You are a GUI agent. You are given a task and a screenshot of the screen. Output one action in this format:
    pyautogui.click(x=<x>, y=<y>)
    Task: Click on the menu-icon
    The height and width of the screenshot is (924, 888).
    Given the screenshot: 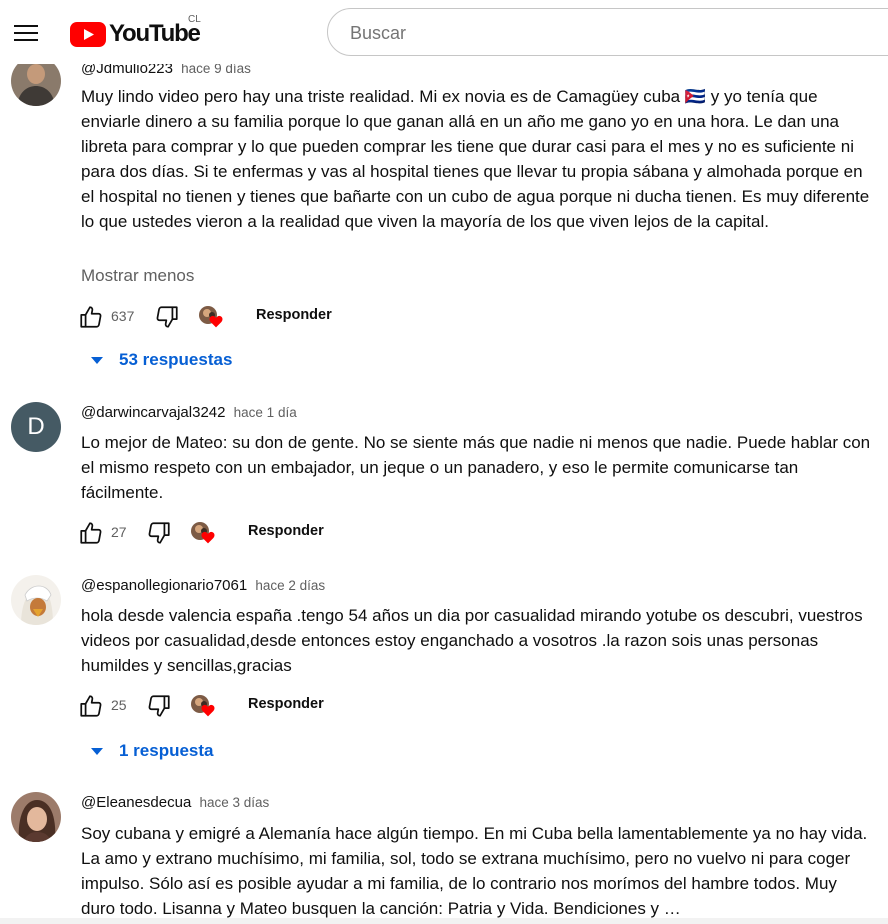 What is the action you would take?
    pyautogui.click(x=26, y=26)
    